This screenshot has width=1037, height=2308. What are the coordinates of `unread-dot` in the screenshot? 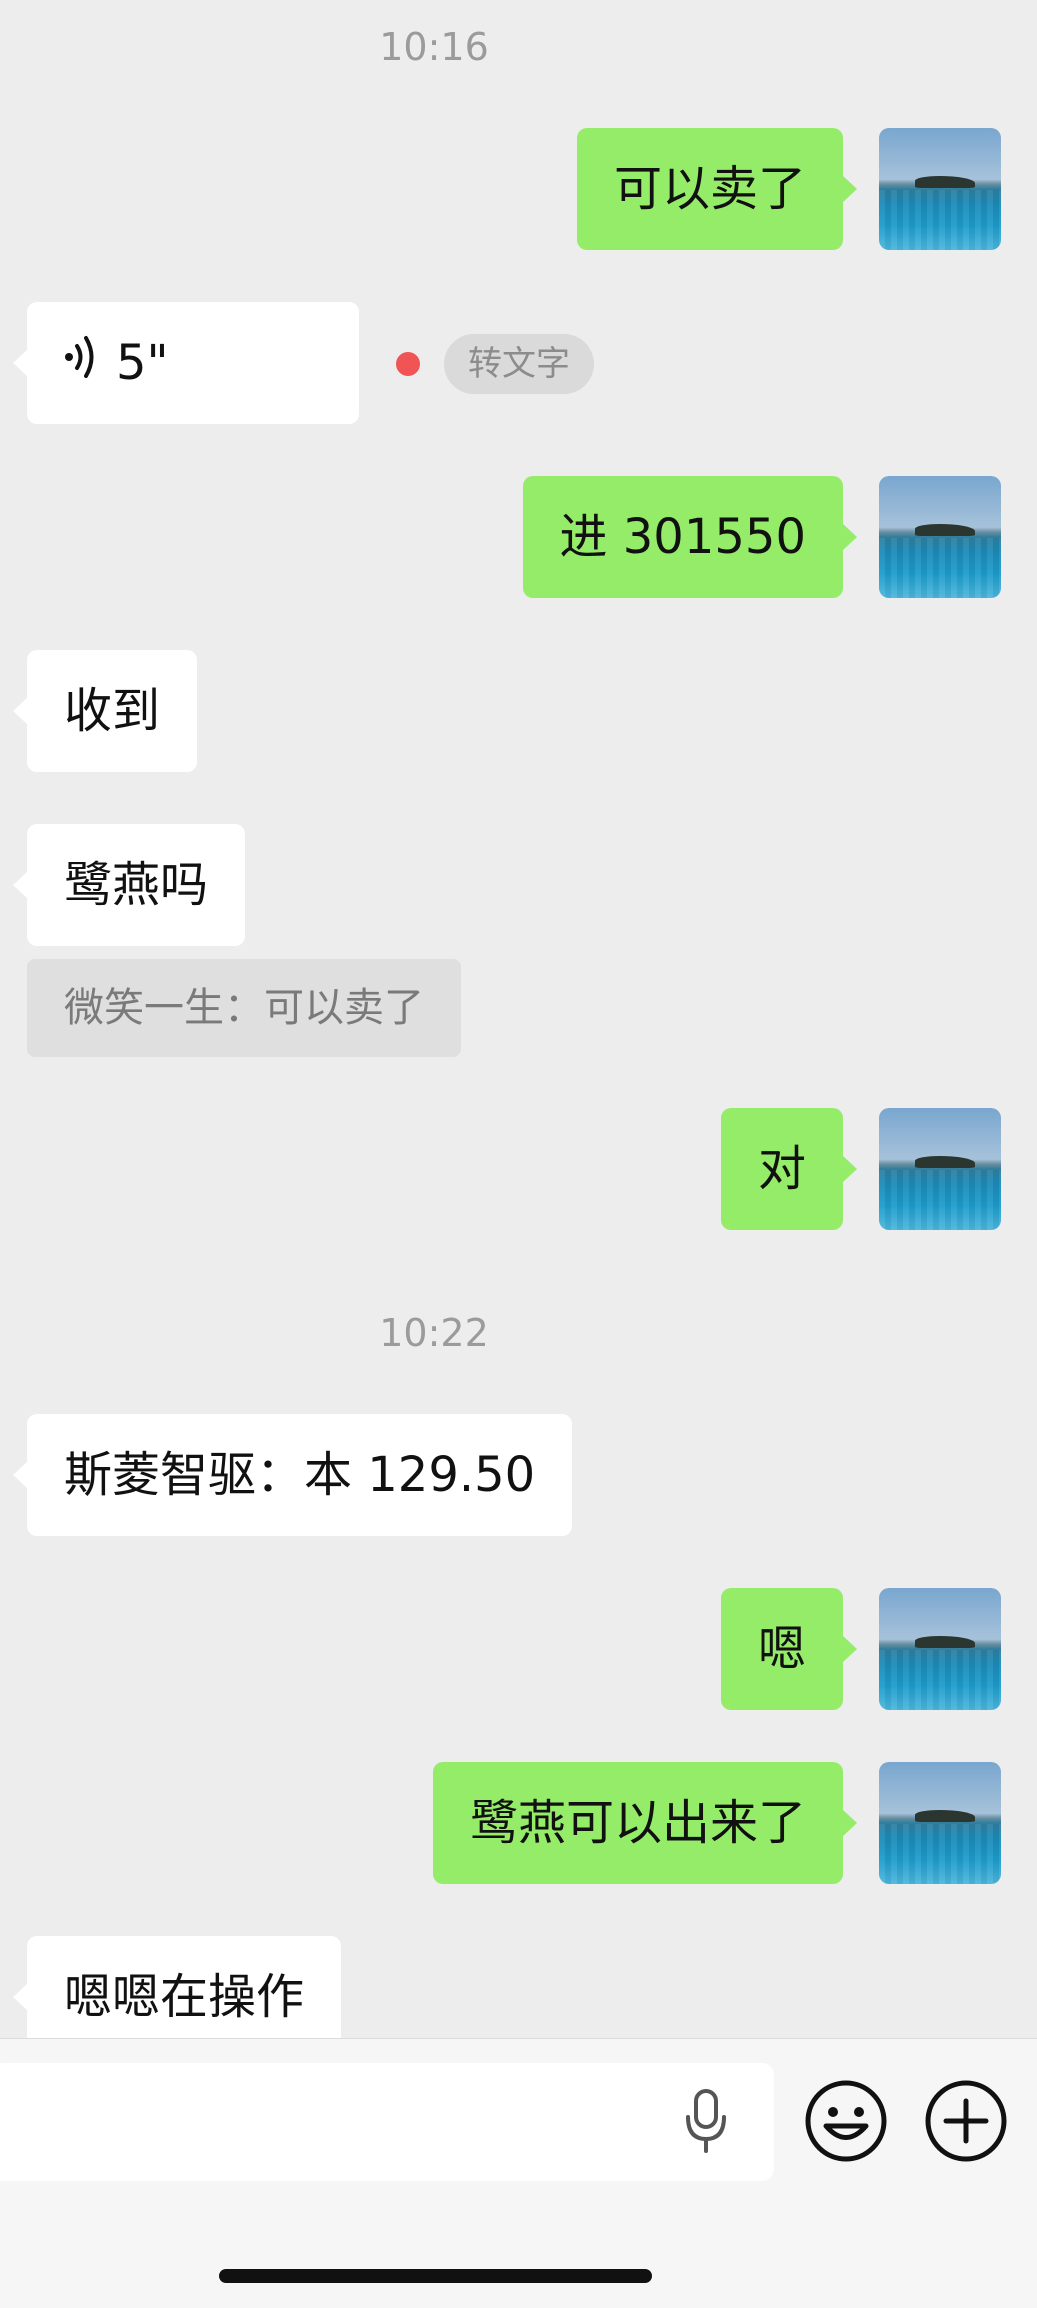 It's located at (408, 364).